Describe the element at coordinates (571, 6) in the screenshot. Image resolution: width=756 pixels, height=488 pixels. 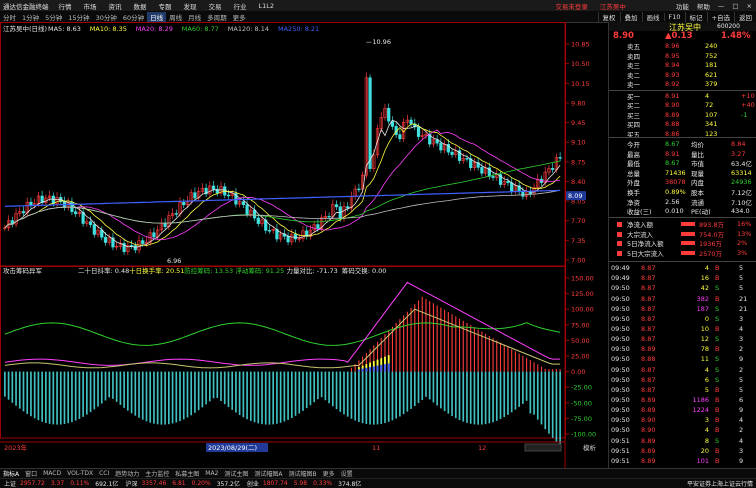
I see `account-link: 交易未登录` at that location.